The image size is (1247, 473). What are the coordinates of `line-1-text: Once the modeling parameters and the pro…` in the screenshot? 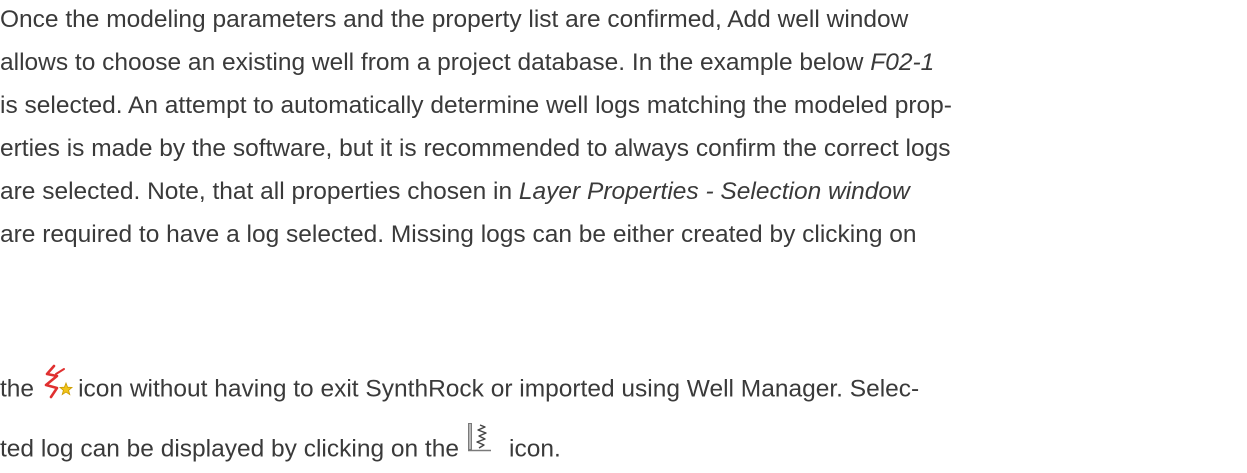 It's located at (454, 19).